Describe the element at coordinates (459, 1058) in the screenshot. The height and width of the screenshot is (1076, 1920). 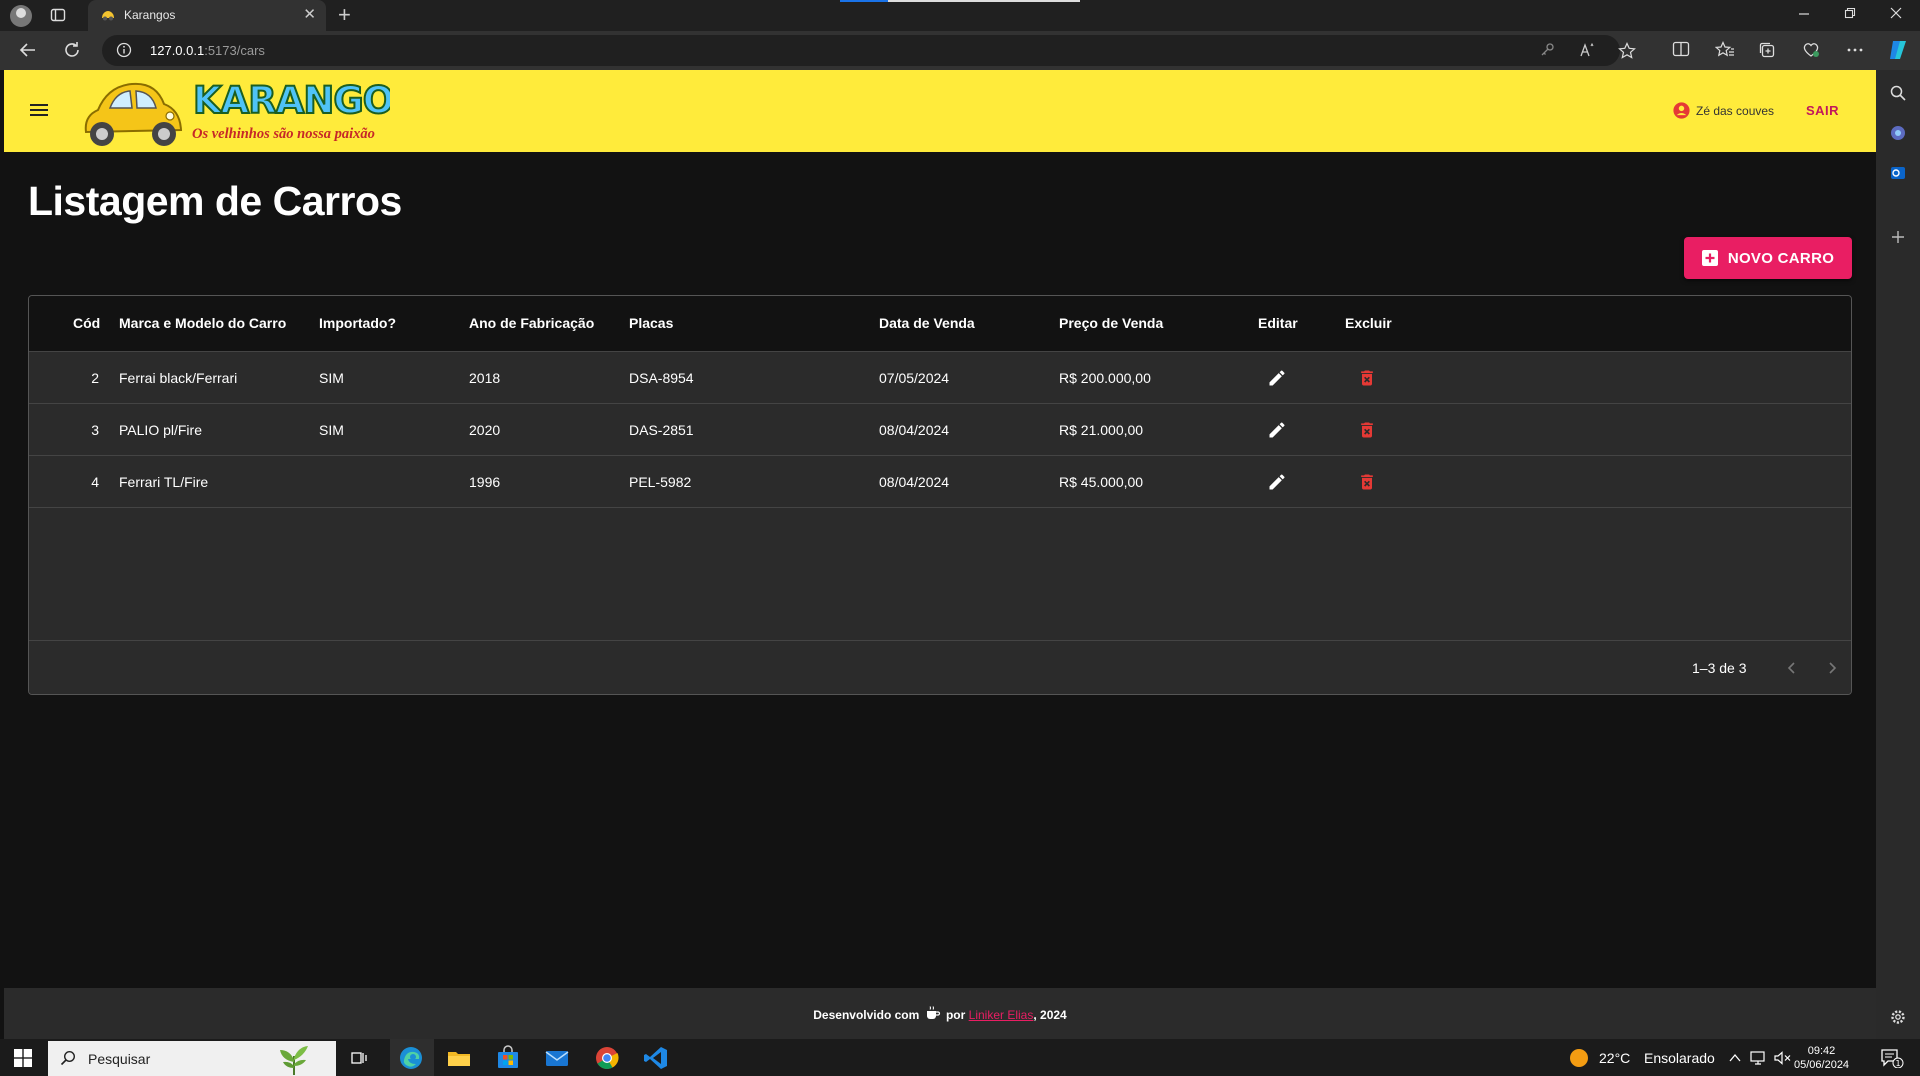
I see `file-explorer-icon` at that location.